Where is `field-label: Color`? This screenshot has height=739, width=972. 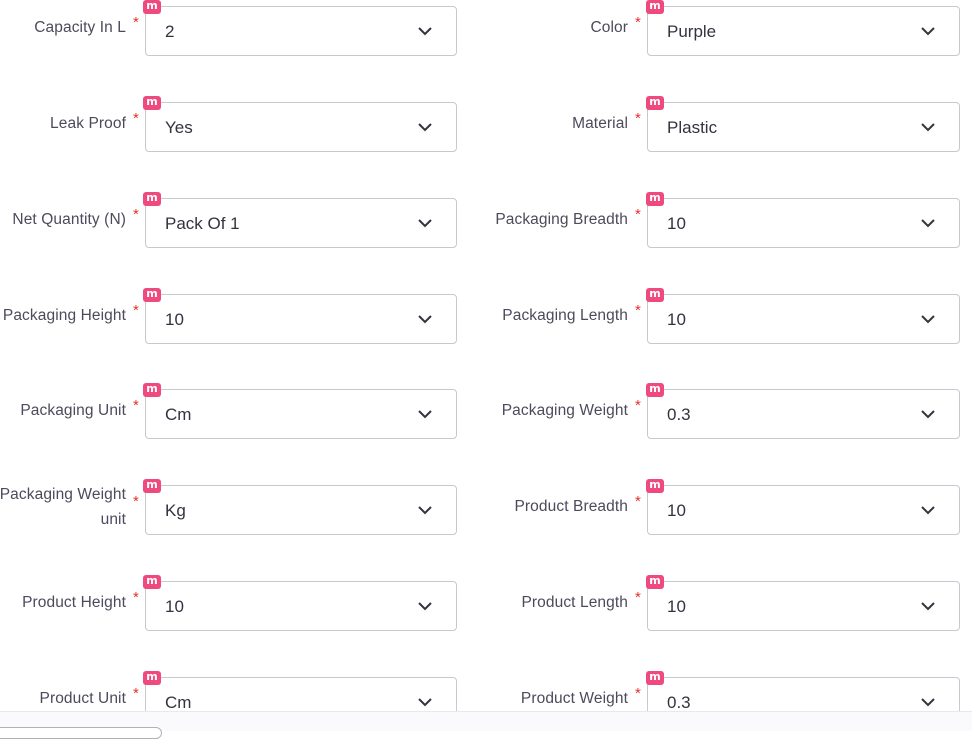 field-label: Color is located at coordinates (609, 27).